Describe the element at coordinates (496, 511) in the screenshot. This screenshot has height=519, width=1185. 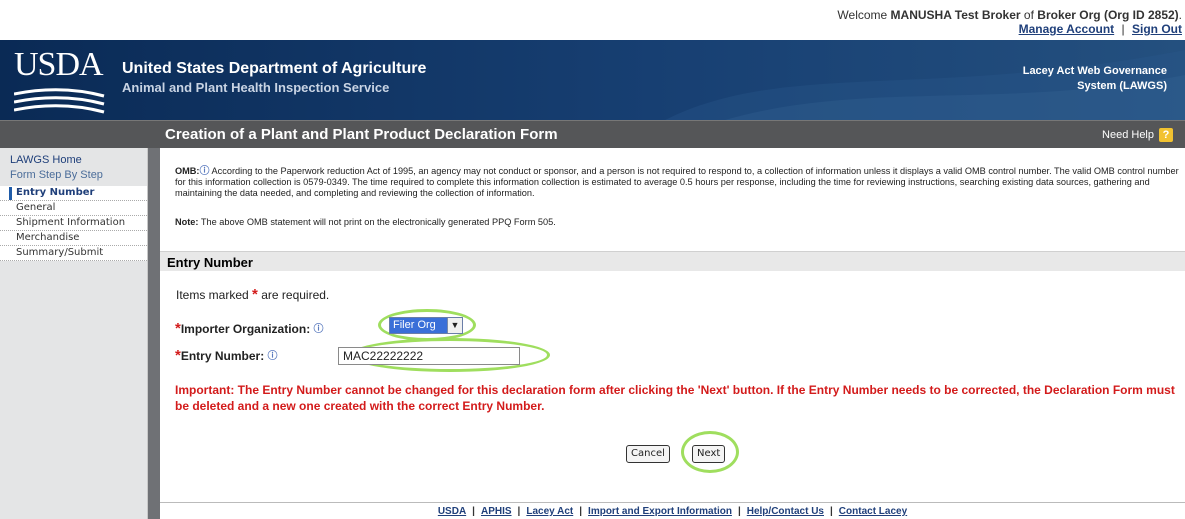
I see `footer-link-aphis: APHIS` at that location.